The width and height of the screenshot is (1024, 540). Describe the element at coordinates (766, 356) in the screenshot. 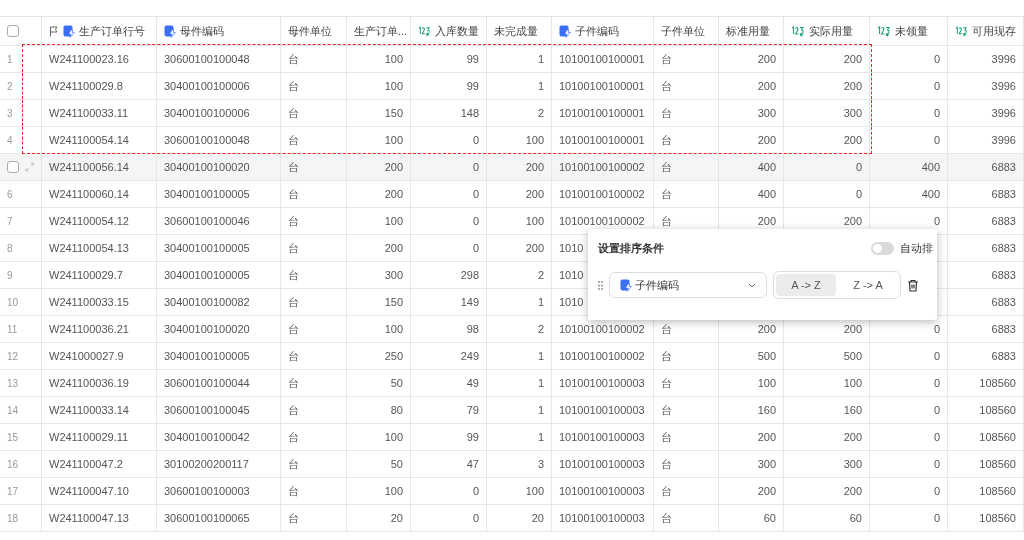

I see `table-cell: 500` at that location.